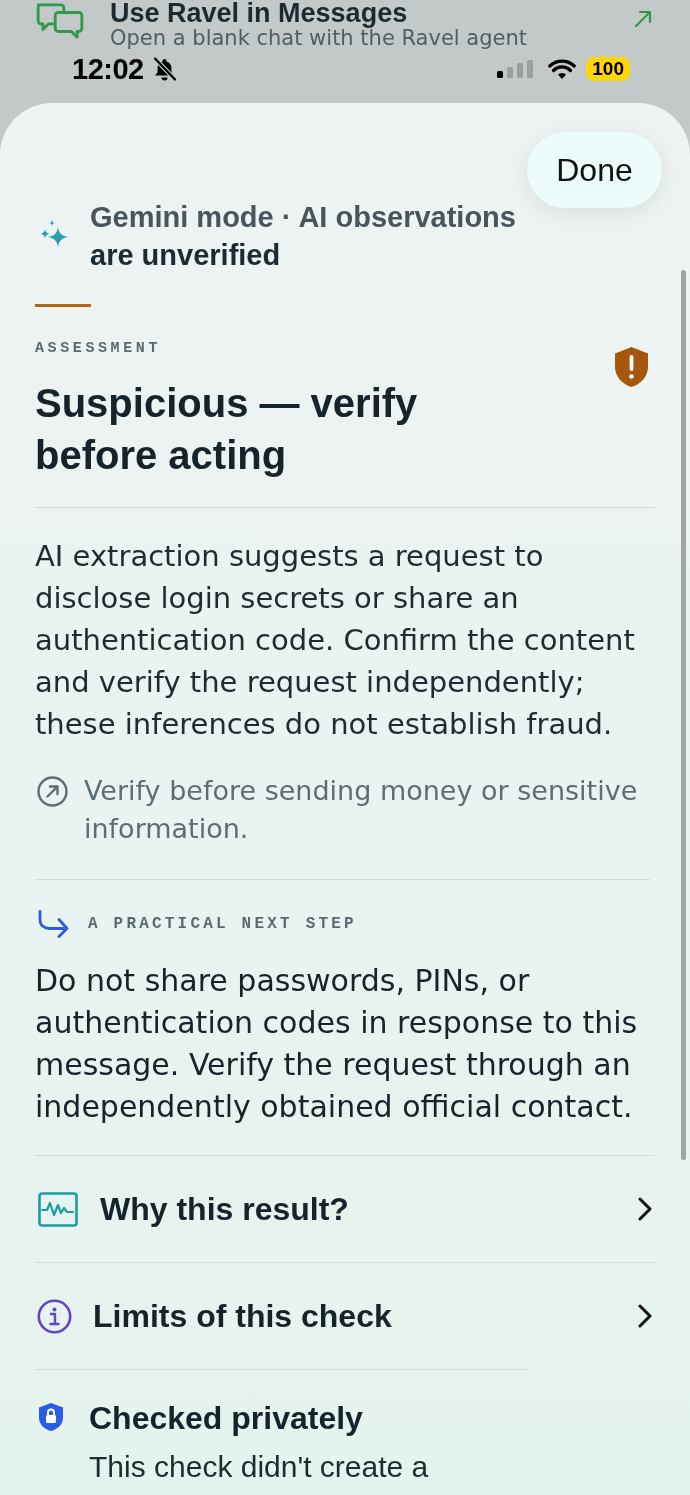 The width and height of the screenshot is (690, 1495). Describe the element at coordinates (51, 1417) in the screenshot. I see `shield-lock-icon` at that location.